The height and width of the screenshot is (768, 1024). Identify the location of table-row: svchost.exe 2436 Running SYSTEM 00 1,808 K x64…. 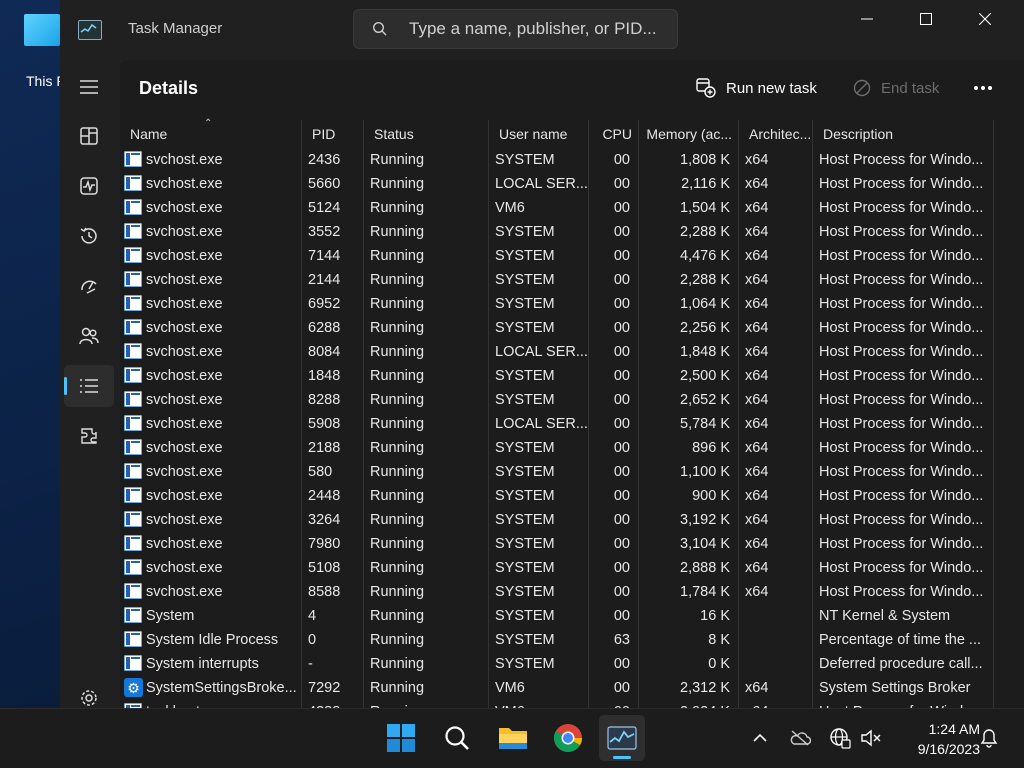
(556, 160).